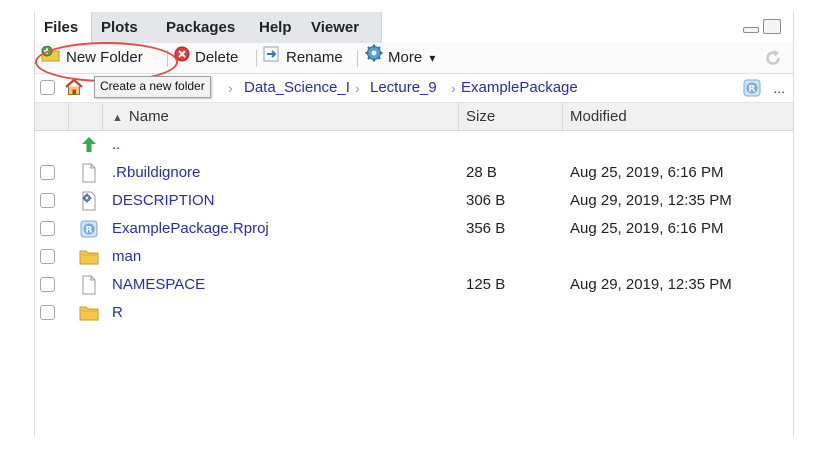  Describe the element at coordinates (773, 60) in the screenshot. I see `refresh-icon` at that location.